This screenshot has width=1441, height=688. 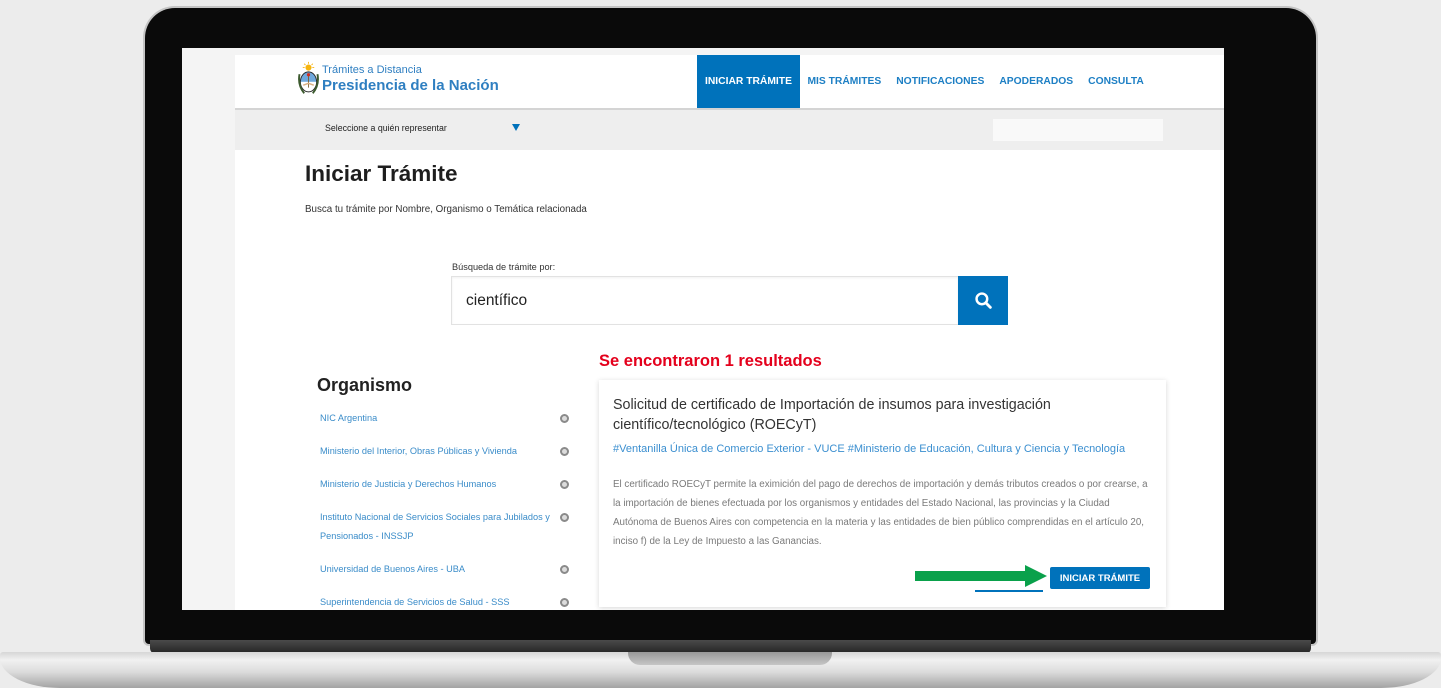 I want to click on filter-item-uba: Universidad de Buenos Aires - UBA, so click(x=447, y=569).